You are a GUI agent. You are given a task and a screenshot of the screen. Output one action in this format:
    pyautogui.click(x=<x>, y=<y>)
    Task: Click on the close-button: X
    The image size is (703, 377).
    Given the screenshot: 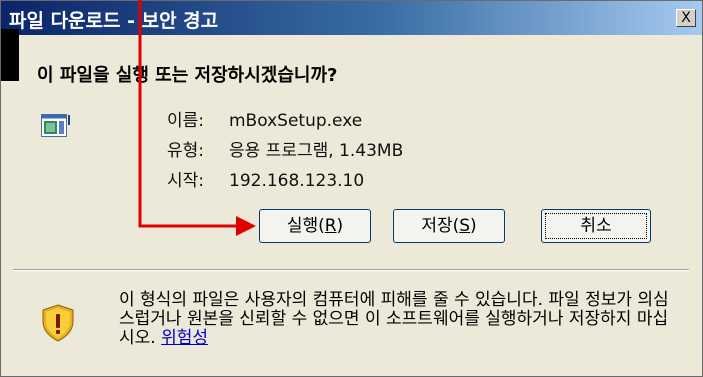 What is the action you would take?
    pyautogui.click(x=686, y=18)
    